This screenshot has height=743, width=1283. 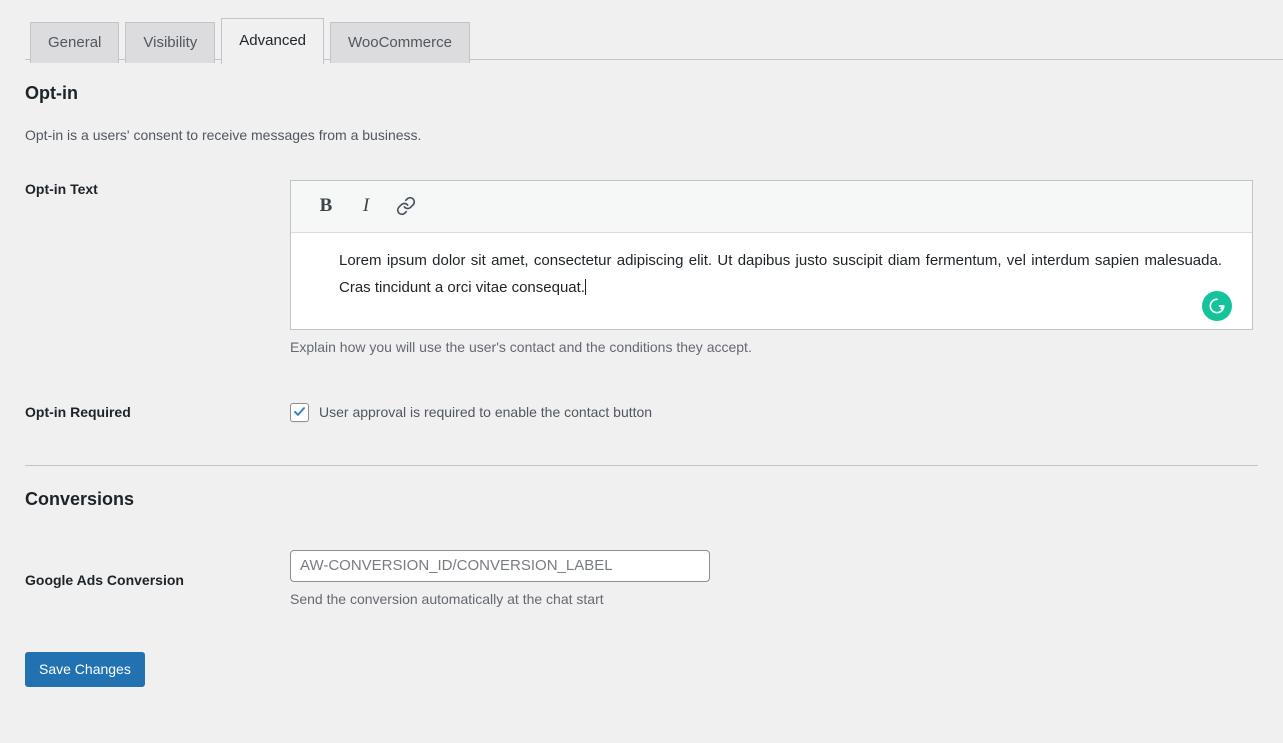 I want to click on tab-list: General Visibility Advanced WooCommerce, so click(x=253, y=40).